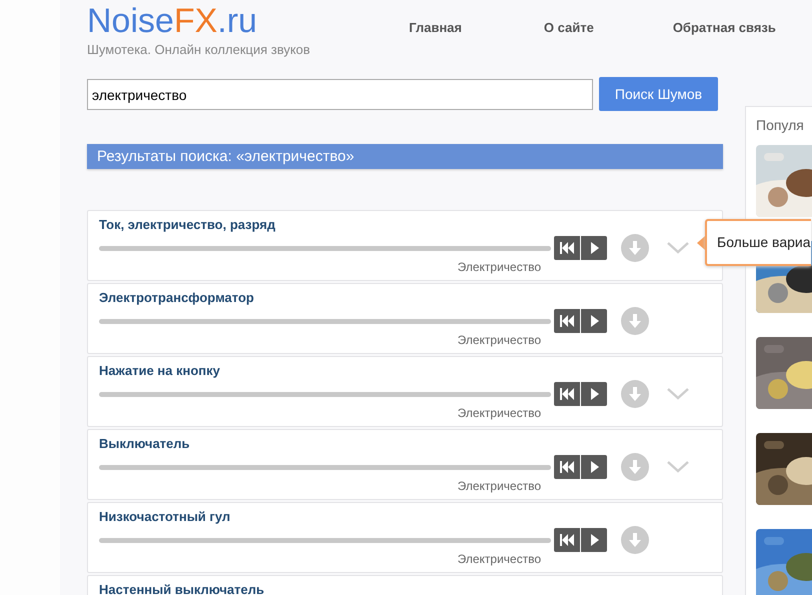 This screenshot has height=595, width=812. I want to click on tooltip-pointer, so click(701, 243).